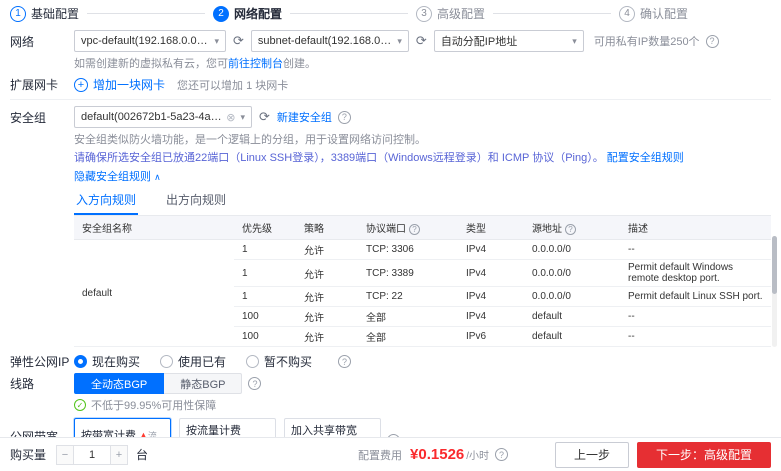 Image resolution: width=781 pixels, height=471 pixels. I want to click on quantity-unit: 台, so click(142, 455).